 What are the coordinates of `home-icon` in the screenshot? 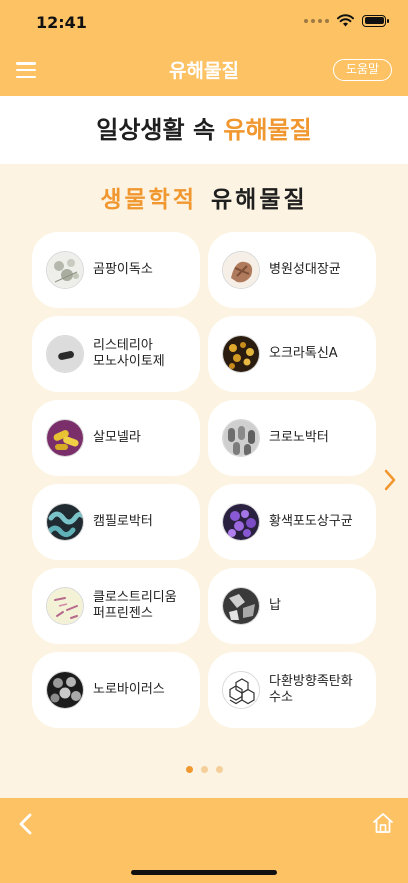 It's located at (383, 823).